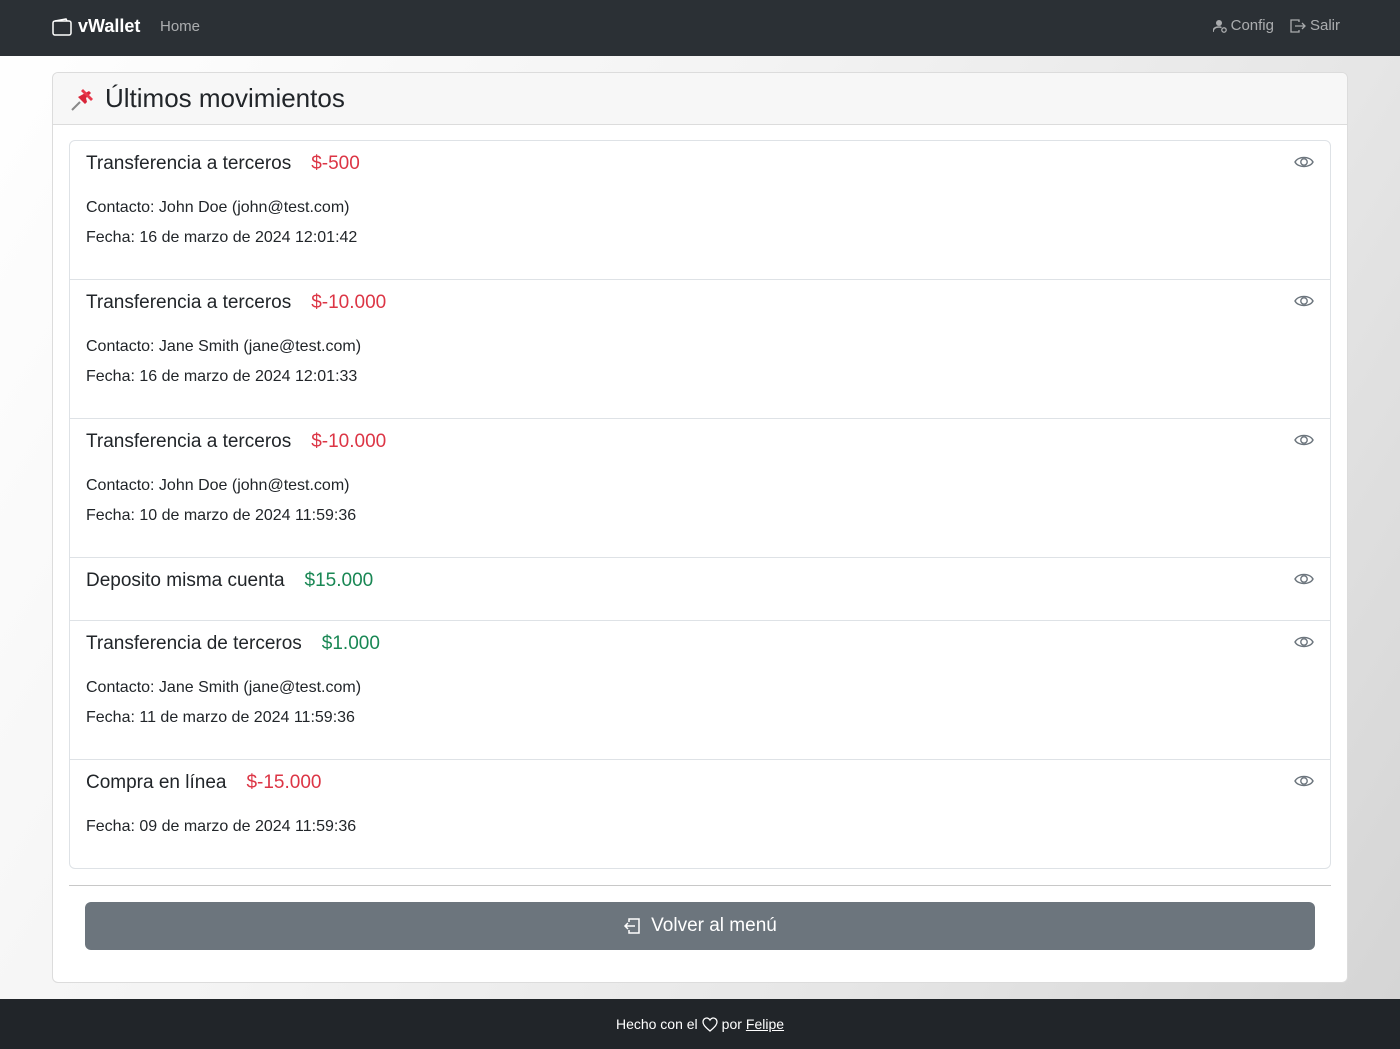 The width and height of the screenshot is (1400, 1049). What do you see at coordinates (710, 1024) in the screenshot?
I see `heart-icon` at bounding box center [710, 1024].